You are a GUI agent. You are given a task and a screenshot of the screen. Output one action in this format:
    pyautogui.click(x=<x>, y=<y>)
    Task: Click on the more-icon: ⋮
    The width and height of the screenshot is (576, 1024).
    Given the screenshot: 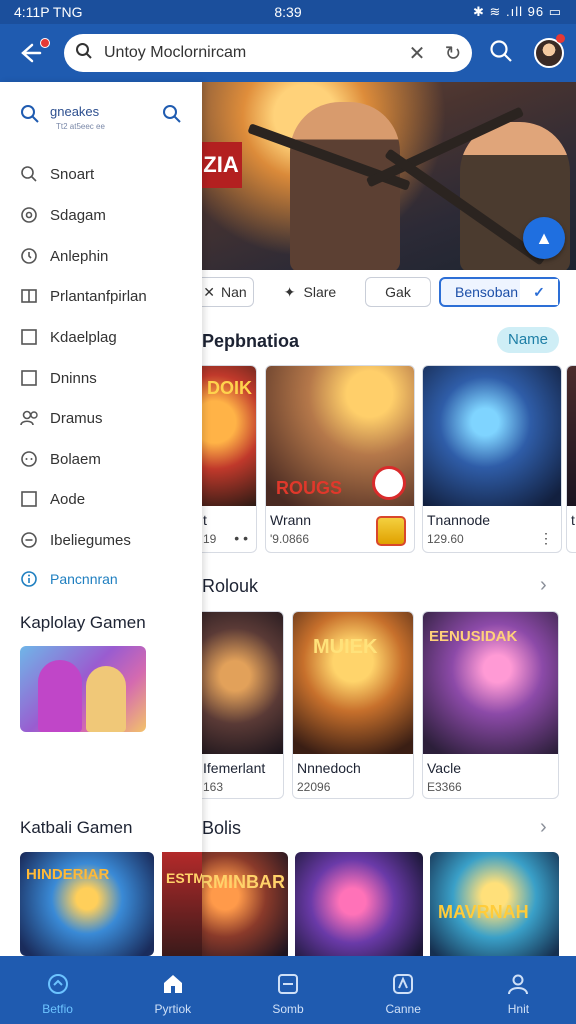 What is the action you would take?
    pyautogui.click(x=546, y=538)
    